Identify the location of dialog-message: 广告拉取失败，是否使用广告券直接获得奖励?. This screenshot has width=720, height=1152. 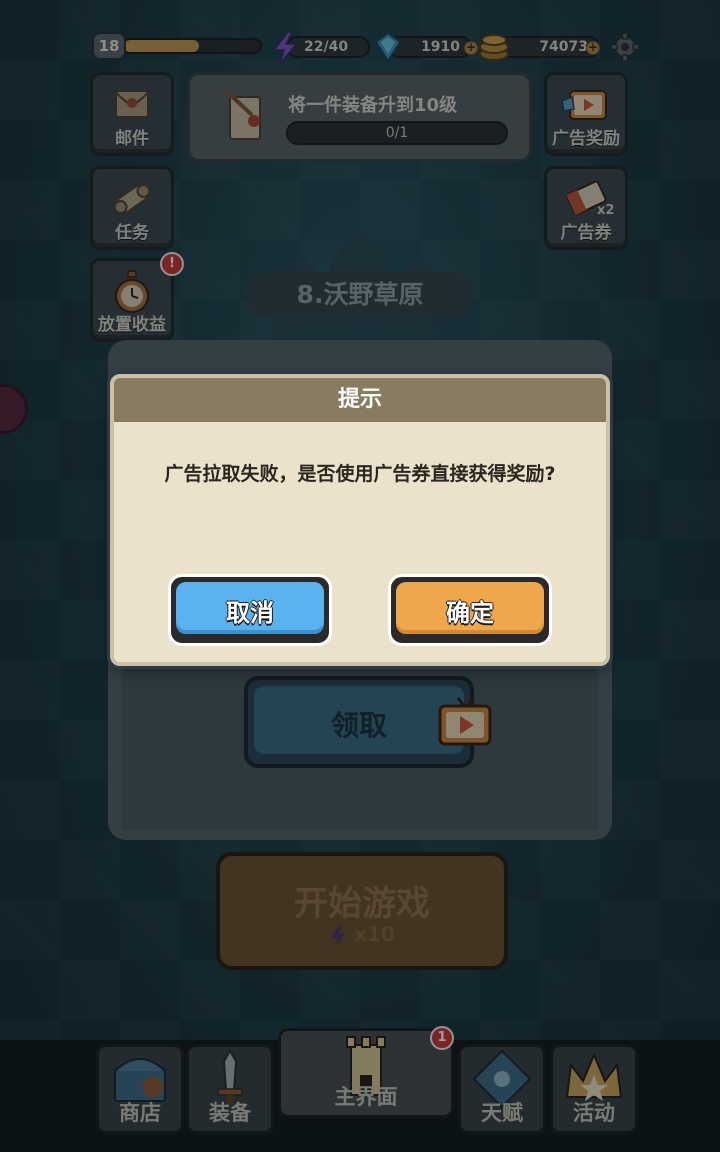
(360, 474).